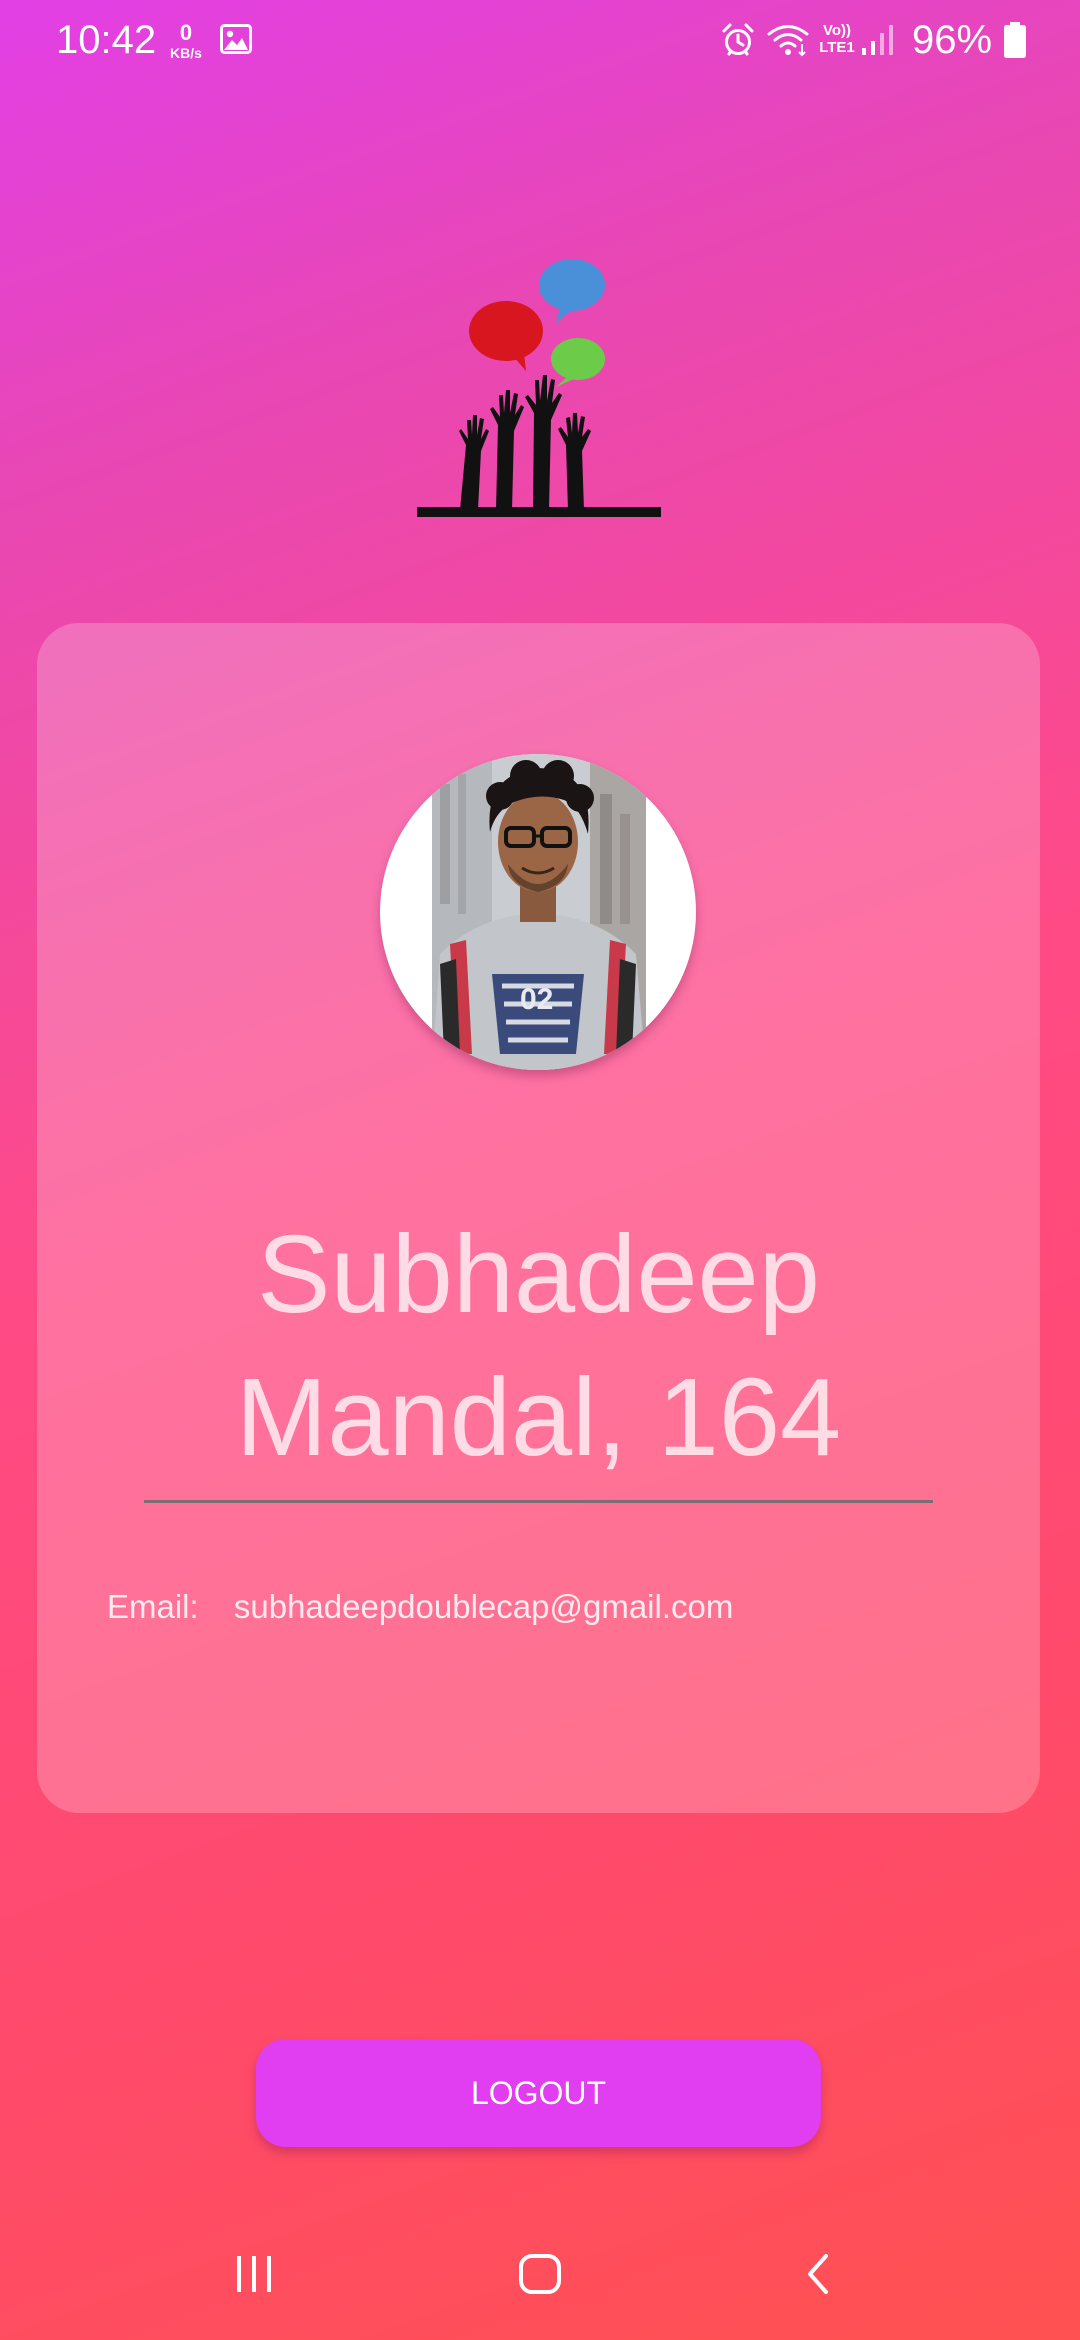 The height and width of the screenshot is (2340, 1080). I want to click on gallery-icon, so click(236, 39).